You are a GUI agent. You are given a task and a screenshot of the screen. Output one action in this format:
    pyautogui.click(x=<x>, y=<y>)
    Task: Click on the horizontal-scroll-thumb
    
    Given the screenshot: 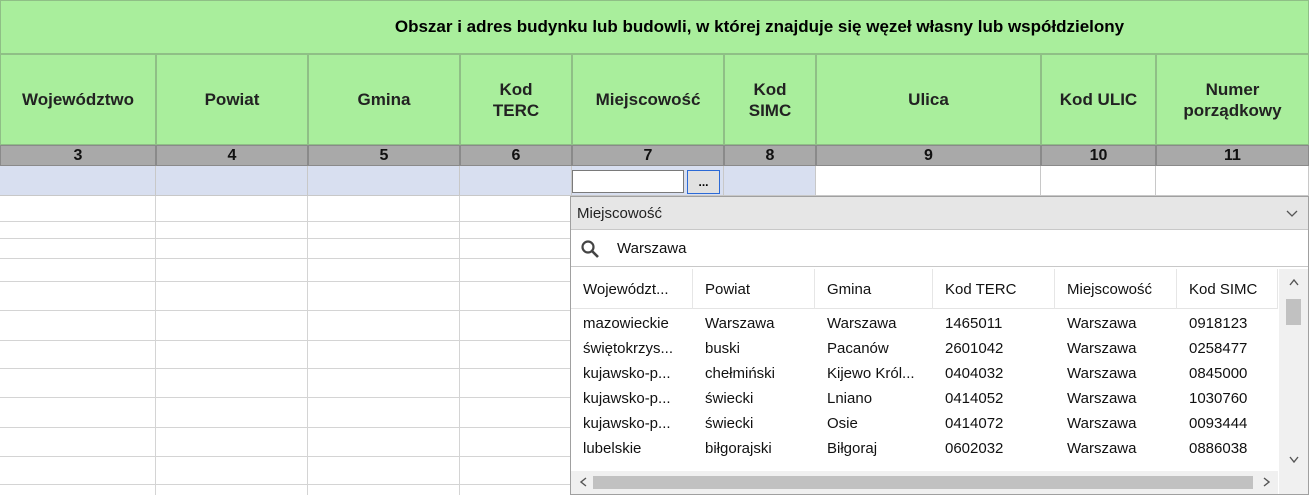 What is the action you would take?
    pyautogui.click(x=923, y=482)
    